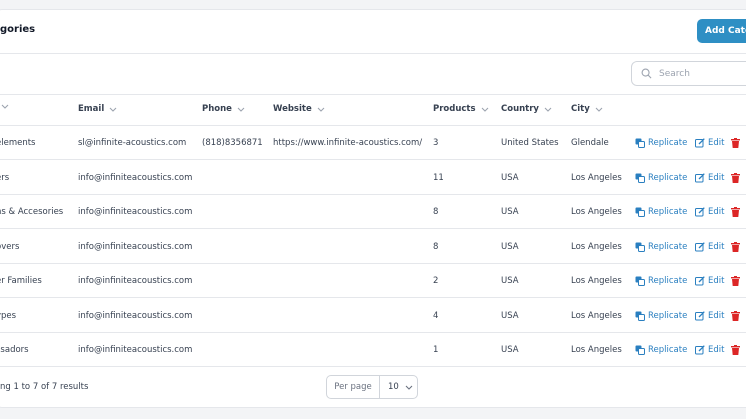 Image resolution: width=746 pixels, height=419 pixels. What do you see at coordinates (526, 109) in the screenshot?
I see `column-header-country: Country` at bounding box center [526, 109].